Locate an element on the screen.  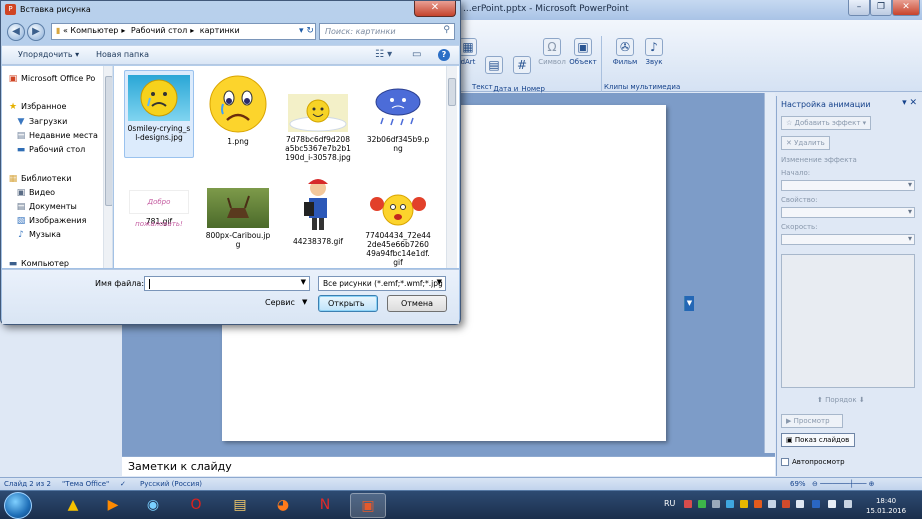
nav-music: ♪ Музыка is located at coordinates (38, 235).